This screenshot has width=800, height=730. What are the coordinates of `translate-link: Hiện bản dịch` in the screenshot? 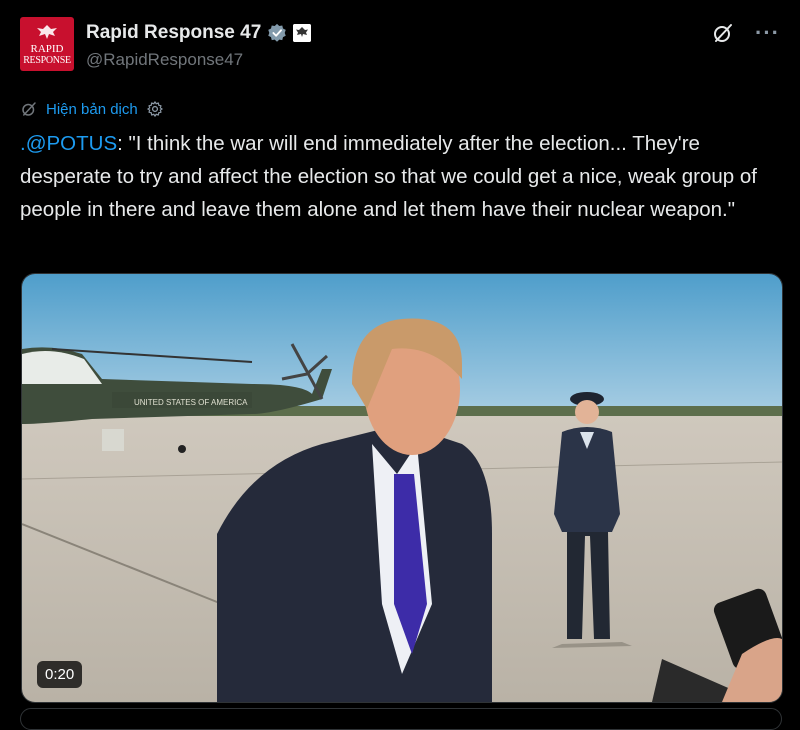 It's located at (92, 109).